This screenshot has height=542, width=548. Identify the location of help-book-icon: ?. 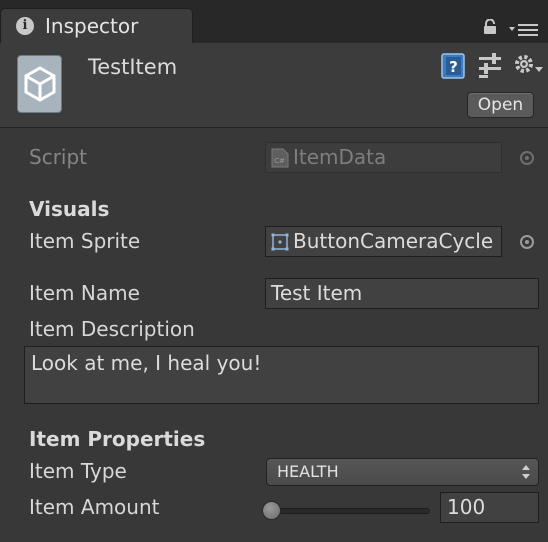
(453, 66).